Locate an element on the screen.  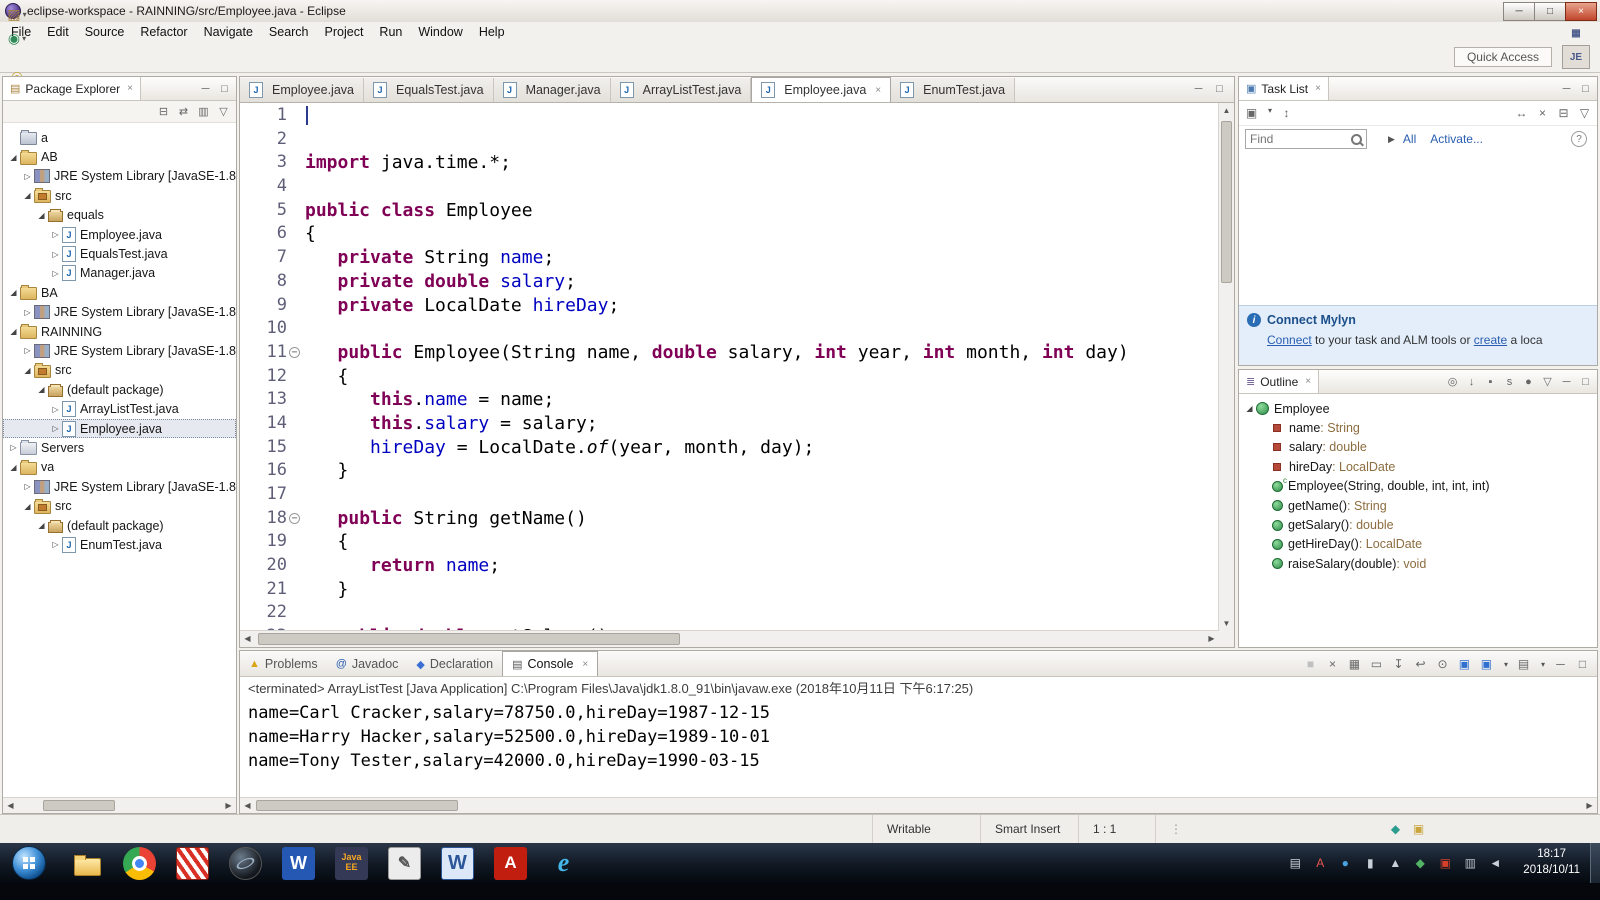
link-with-editor-icon: ⇄ is located at coordinates (183, 112).